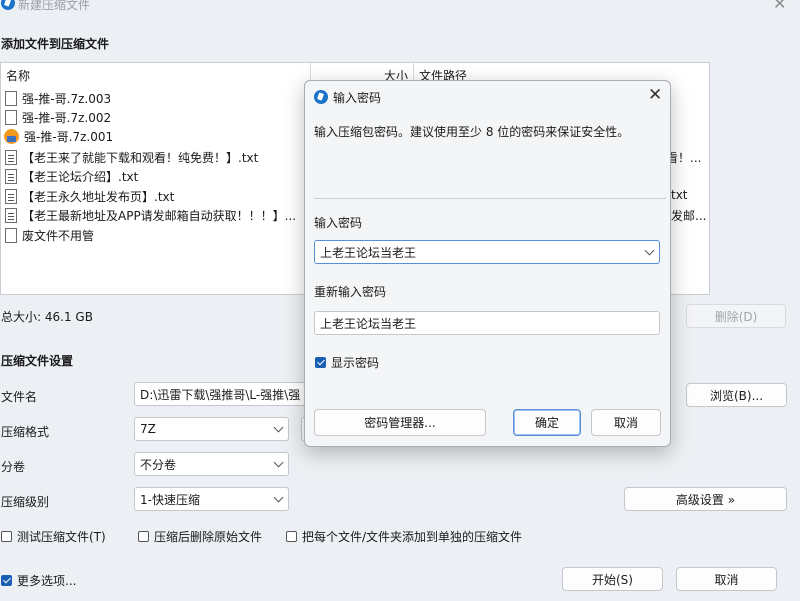 This screenshot has width=800, height=601. I want to click on cancel-button: 取消, so click(726, 579).